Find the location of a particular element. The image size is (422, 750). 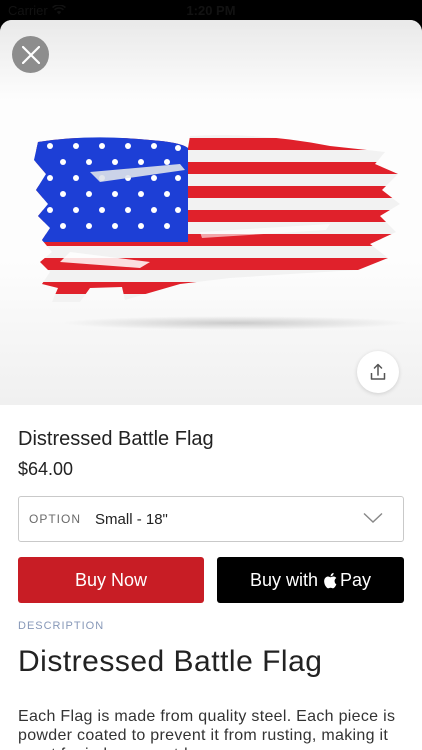

share-icon is located at coordinates (378, 371).